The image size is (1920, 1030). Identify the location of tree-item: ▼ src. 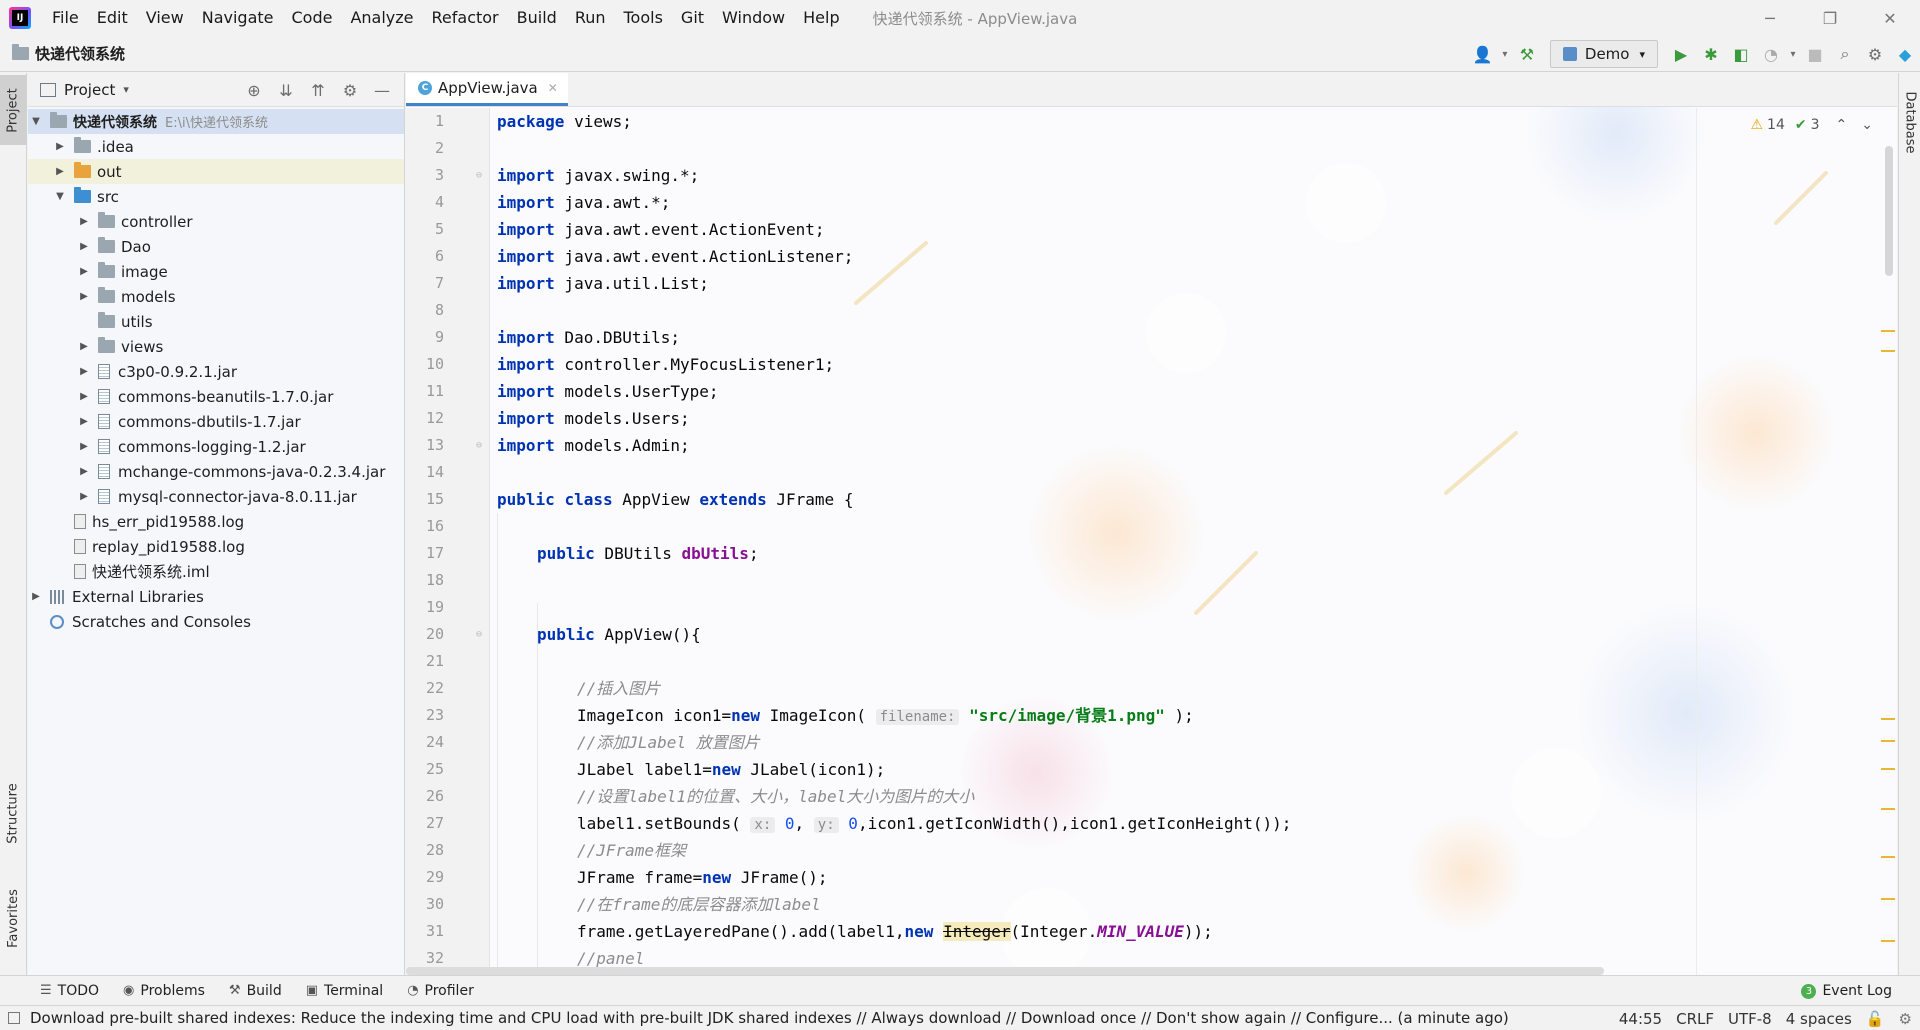
(216, 196).